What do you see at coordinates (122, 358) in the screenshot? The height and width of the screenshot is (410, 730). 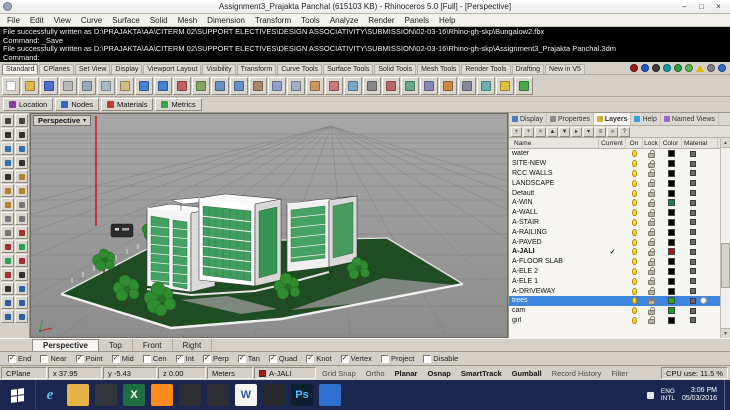 I see `osnap-item: ✓ Mid` at bounding box center [122, 358].